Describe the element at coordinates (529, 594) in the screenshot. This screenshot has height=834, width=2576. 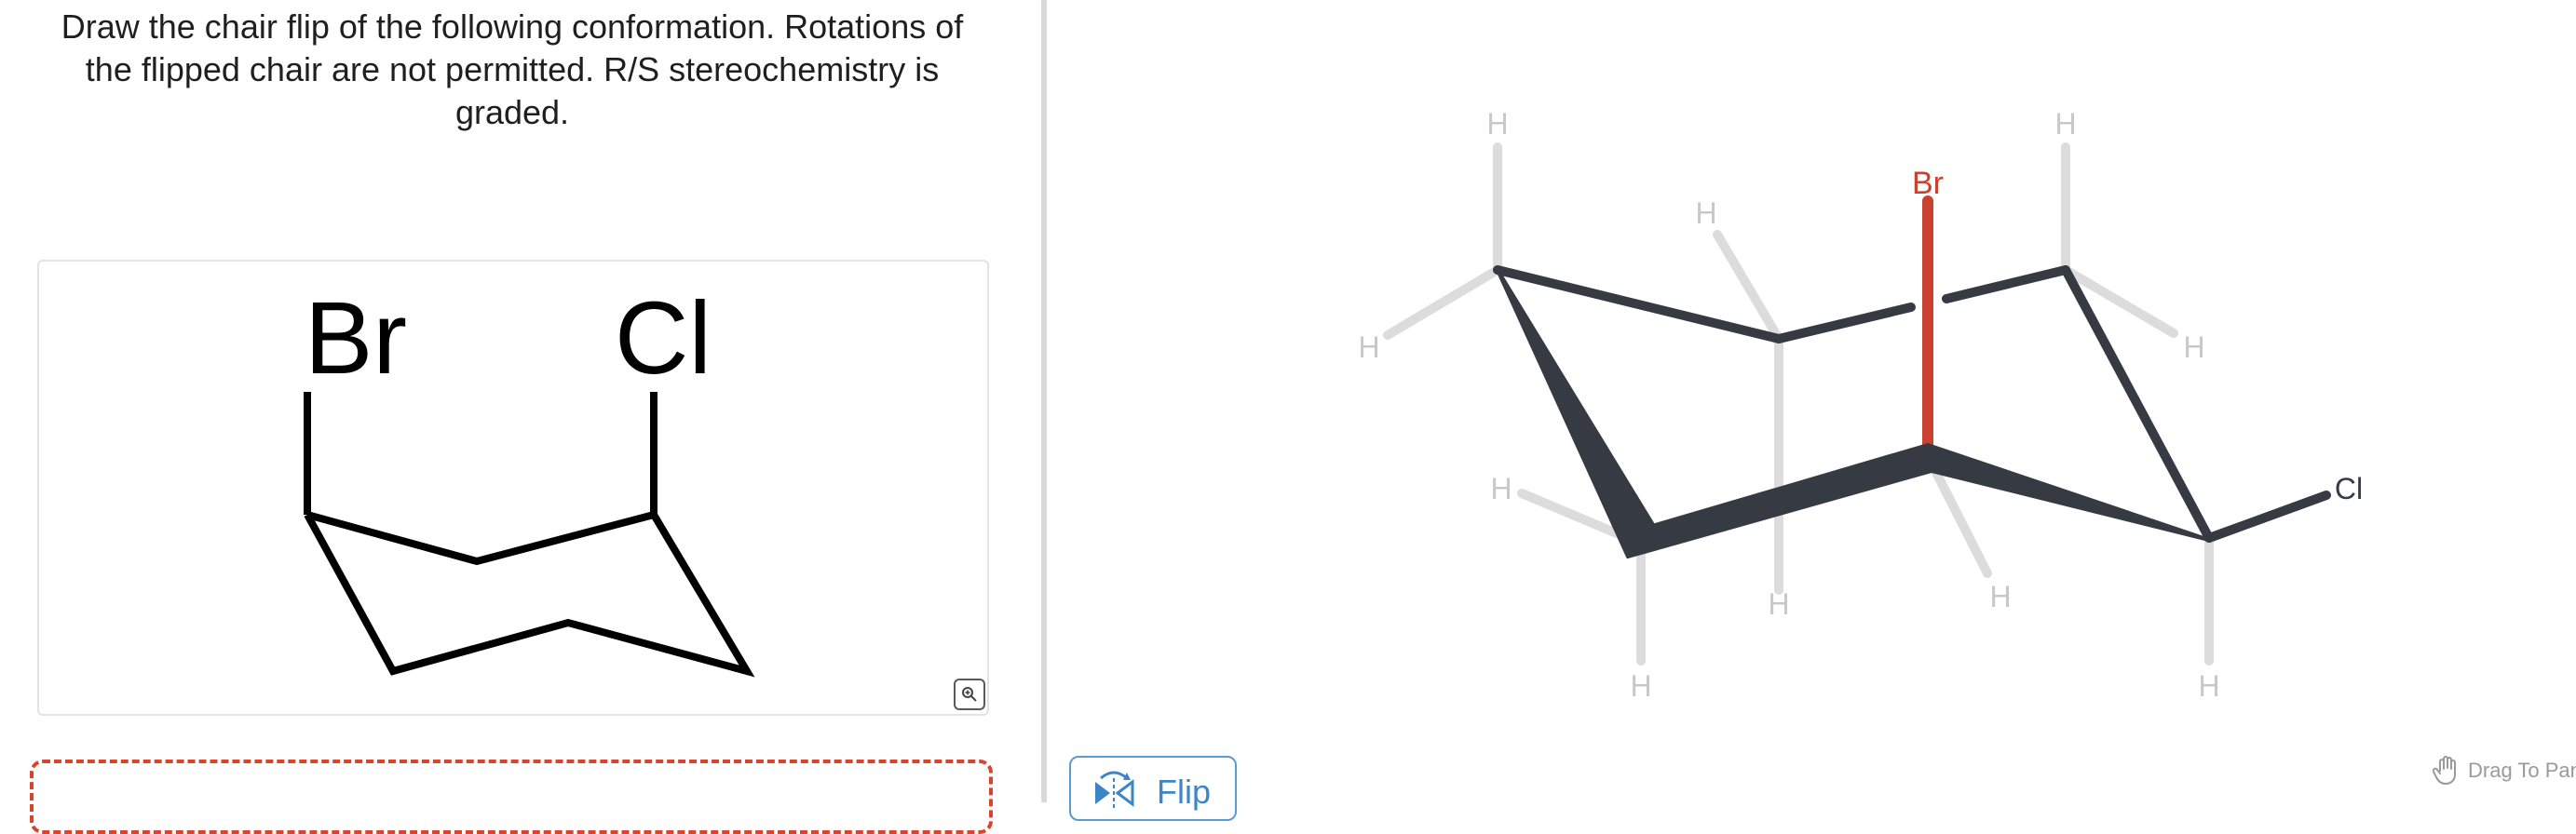
I see `cyclohexane-ring` at that location.